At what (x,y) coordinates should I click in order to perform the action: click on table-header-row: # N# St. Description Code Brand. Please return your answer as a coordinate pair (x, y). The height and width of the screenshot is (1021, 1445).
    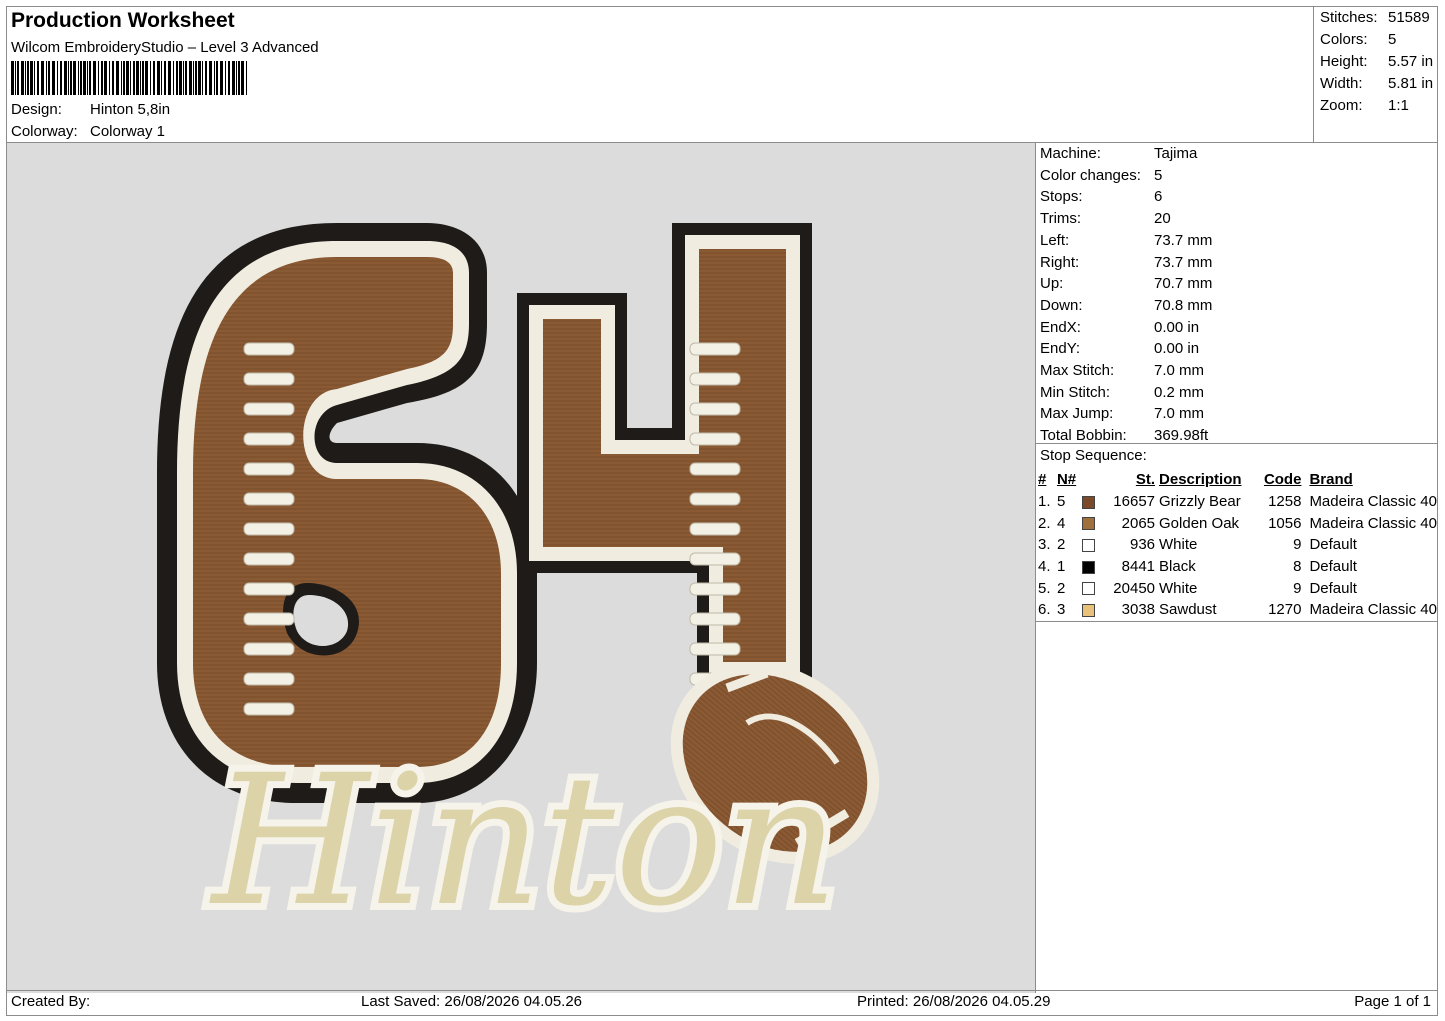
    Looking at the image, I should click on (1237, 480).